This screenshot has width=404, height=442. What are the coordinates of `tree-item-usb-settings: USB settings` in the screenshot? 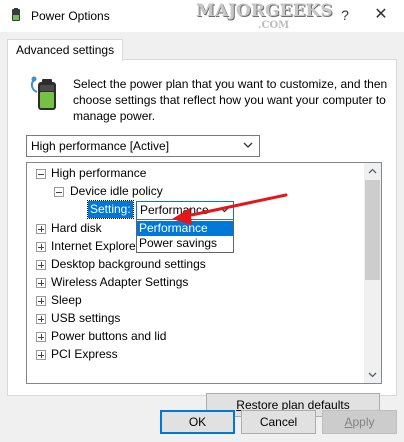 It's located at (85, 318).